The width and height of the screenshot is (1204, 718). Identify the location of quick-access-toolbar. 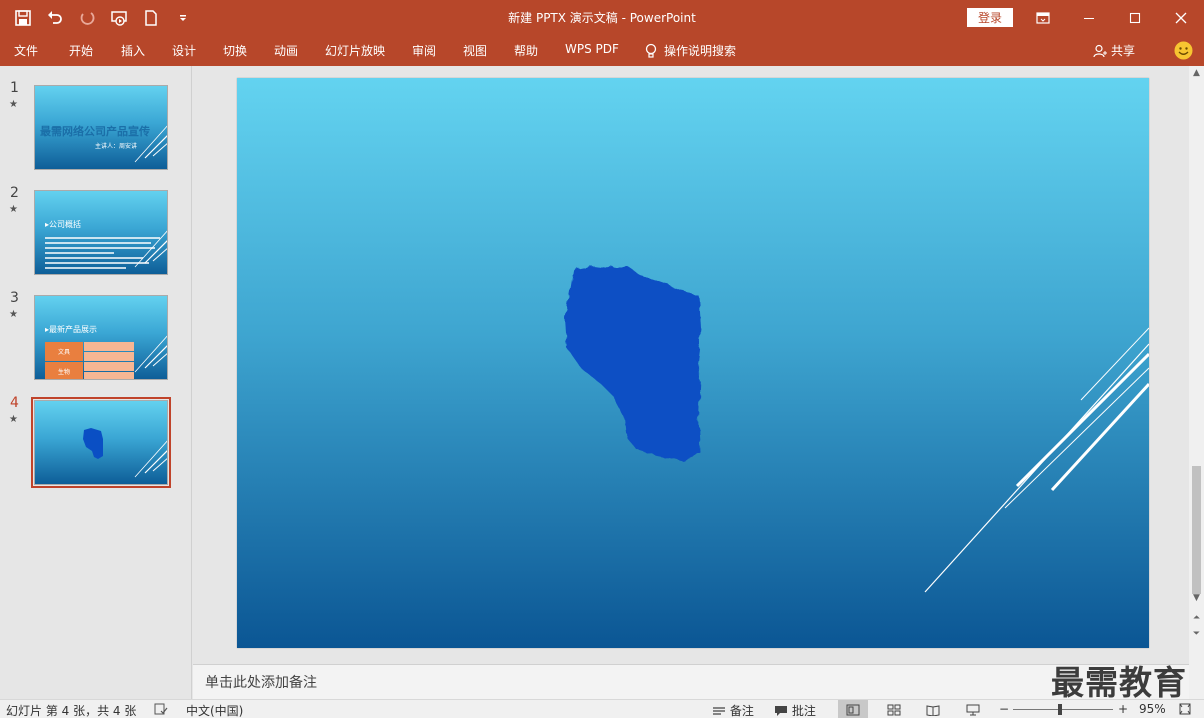
(103, 18).